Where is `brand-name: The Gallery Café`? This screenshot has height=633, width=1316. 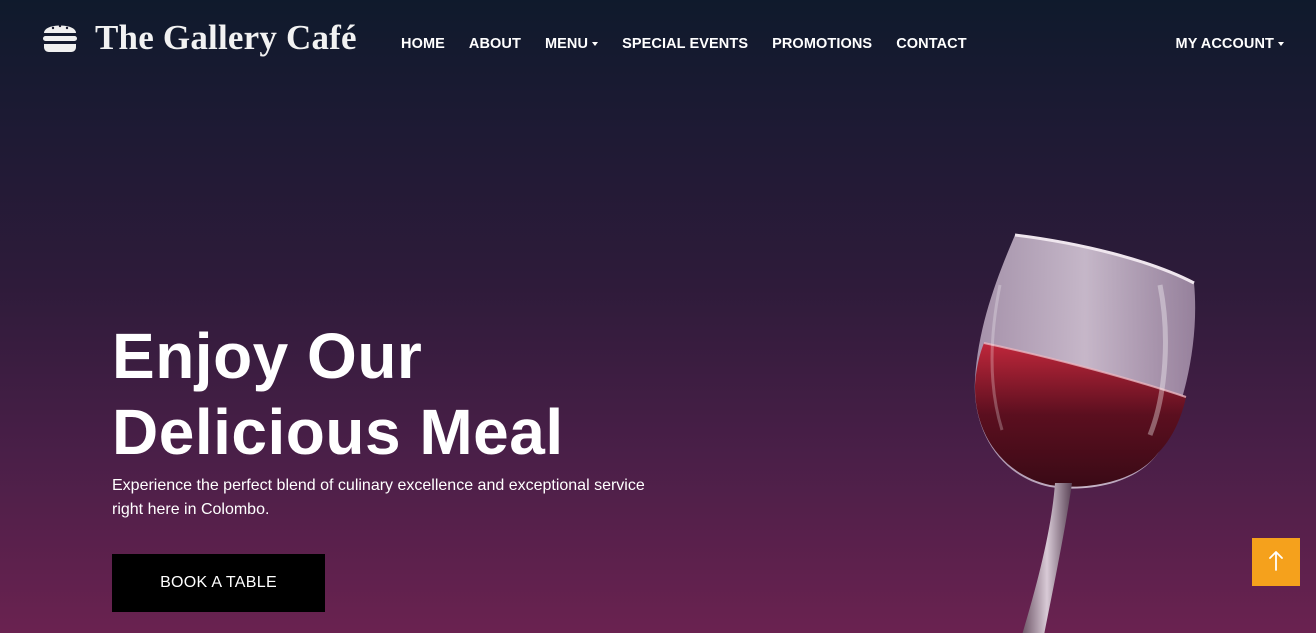 brand-name: The Gallery Café is located at coordinates (226, 37).